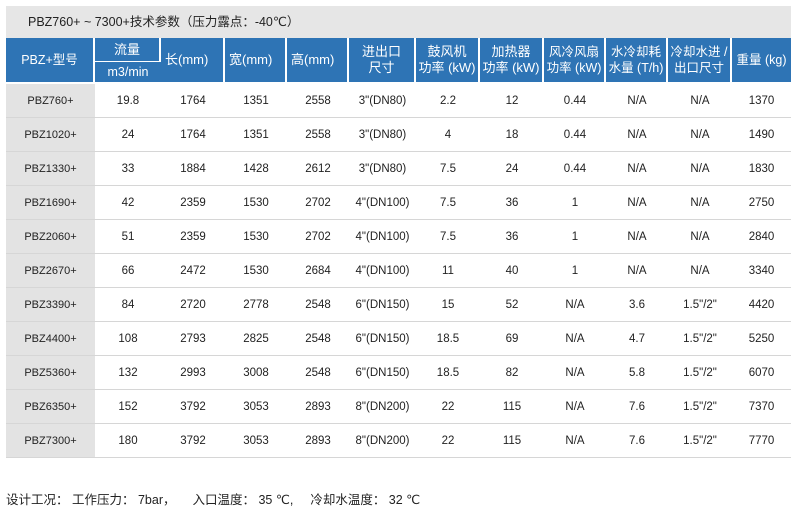 The image size is (797, 529). Describe the element at coordinates (698, 68) in the screenshot. I see `header-cw-line2: 出口尺寸` at that location.